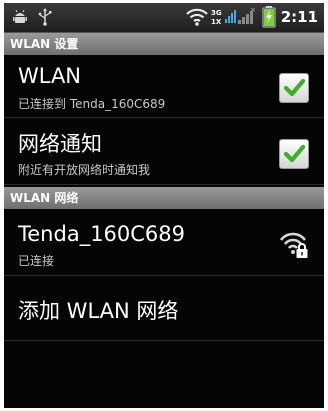 The width and height of the screenshot is (328, 411). I want to click on network-top-label: 3G, so click(216, 13).